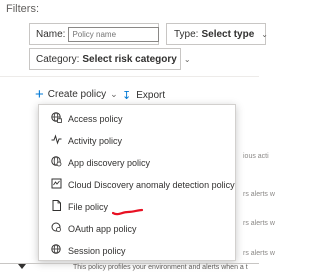 The width and height of the screenshot is (320, 272). What do you see at coordinates (228, 34) in the screenshot?
I see `type-filter-value: Select type` at bounding box center [228, 34].